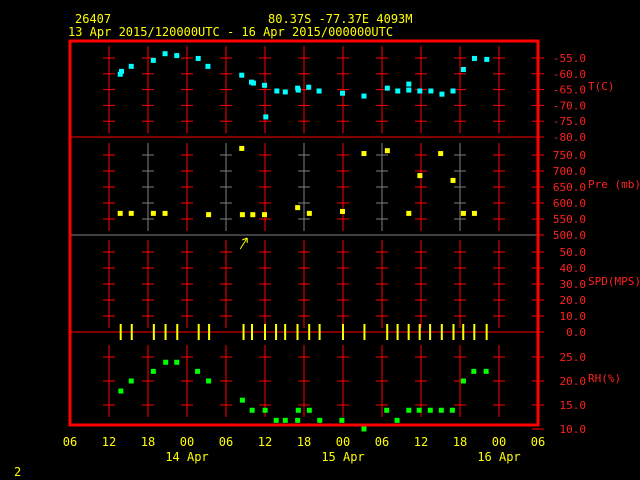 This screenshot has height=480, width=640. What do you see at coordinates (569, 203) in the screenshot?
I see `pressure-tick-label: 600.0` at bounding box center [569, 203].